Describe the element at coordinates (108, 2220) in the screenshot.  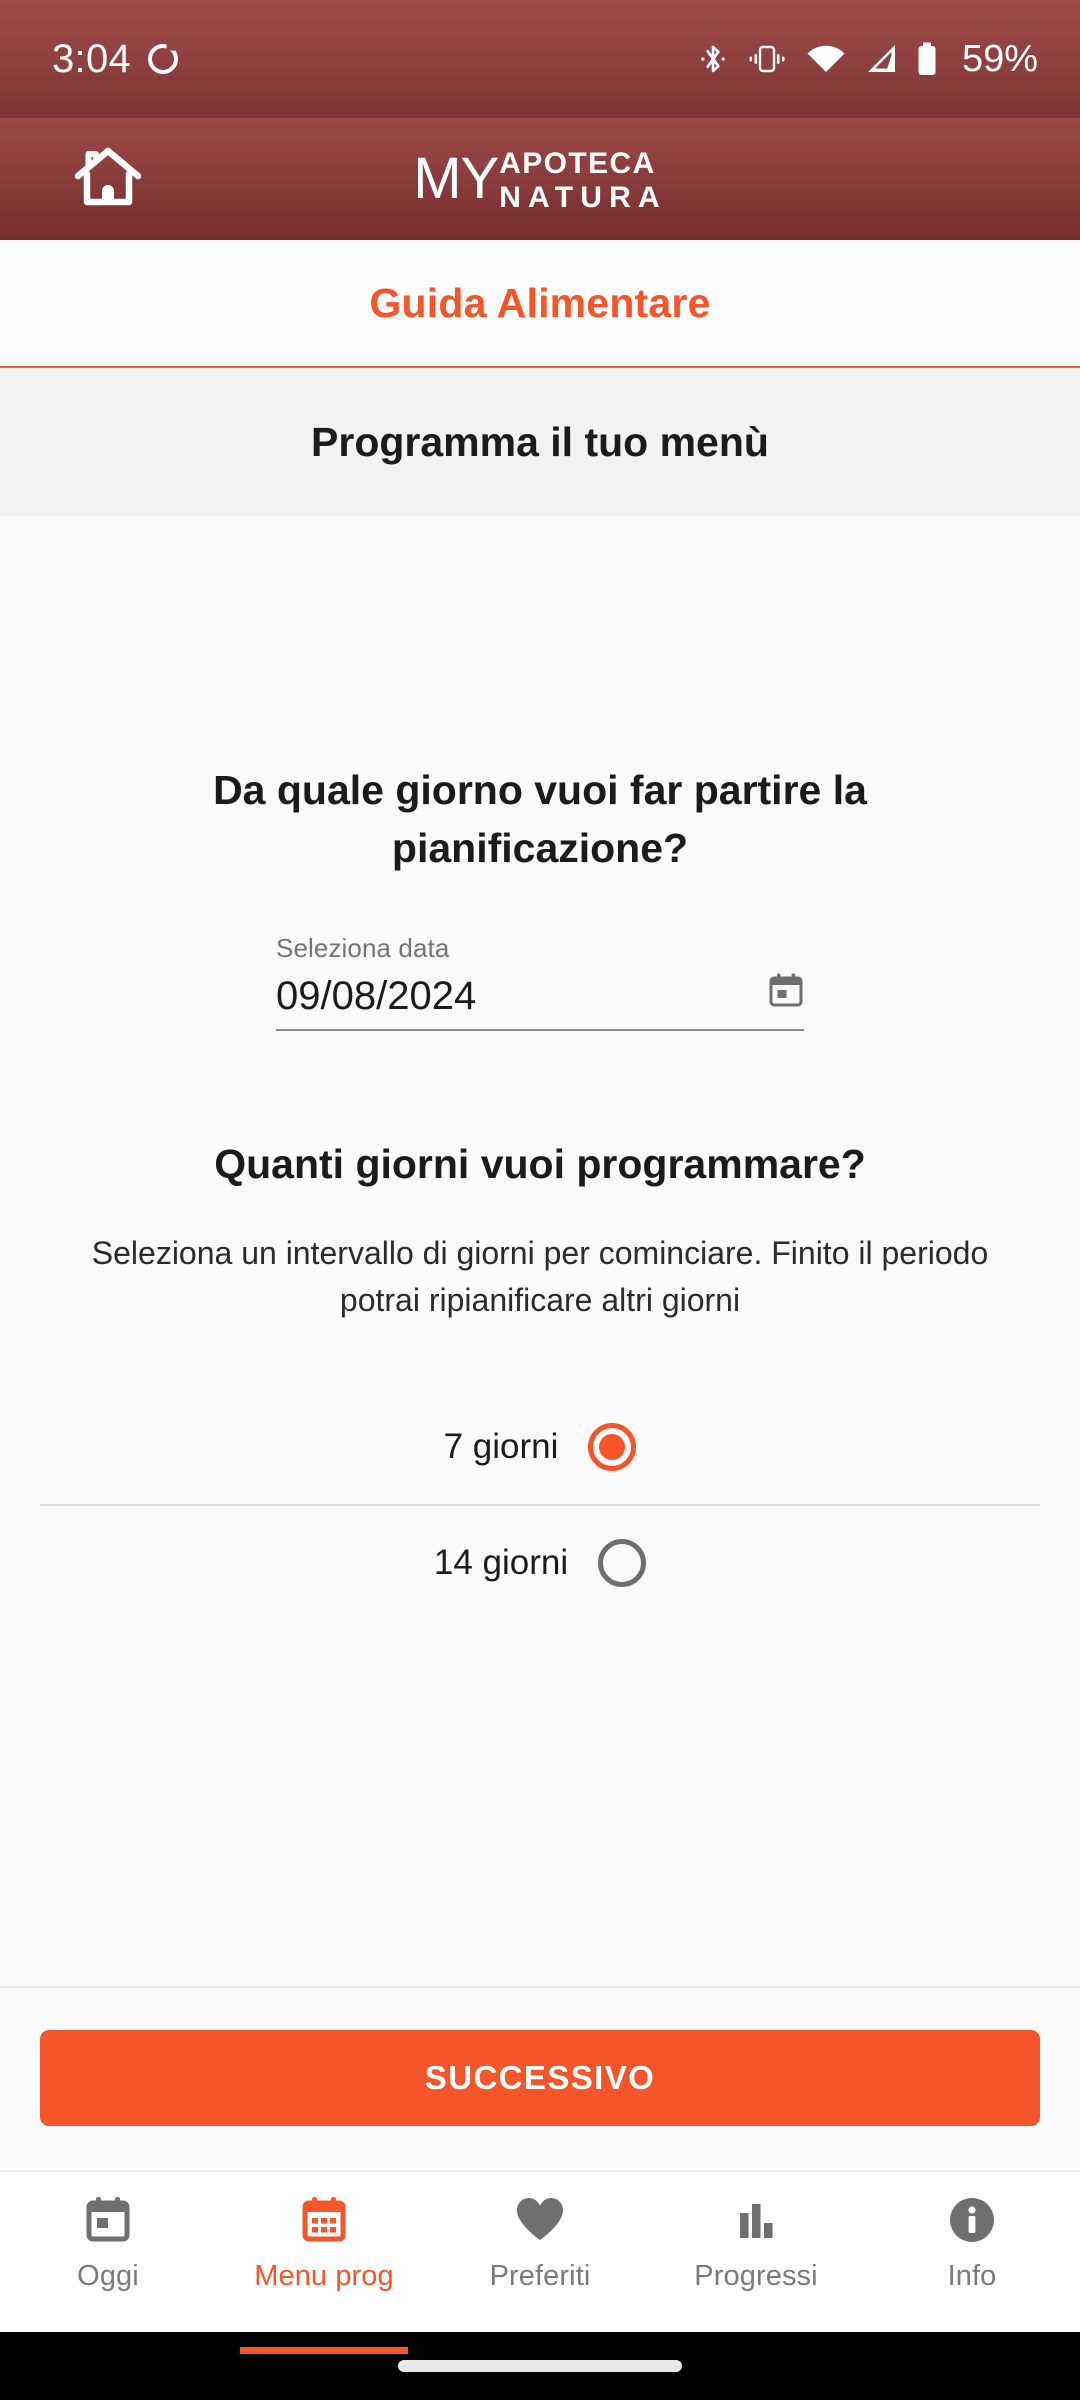
I see `calendar-today-icon` at that location.